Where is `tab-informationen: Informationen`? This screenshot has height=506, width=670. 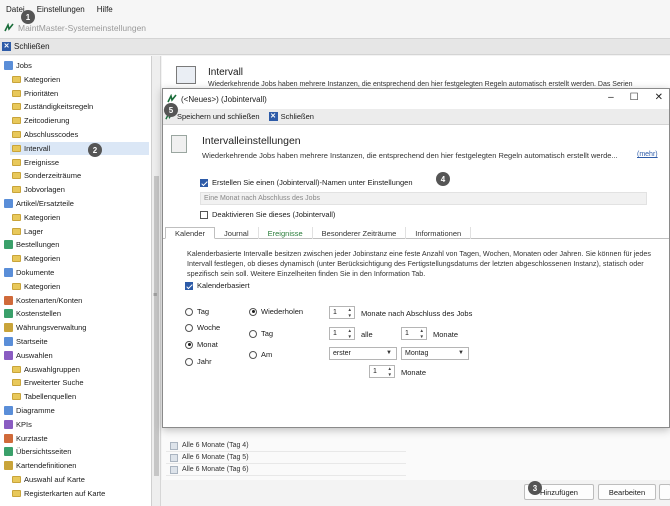
tab-informationen: Informationen is located at coordinates (439, 233).